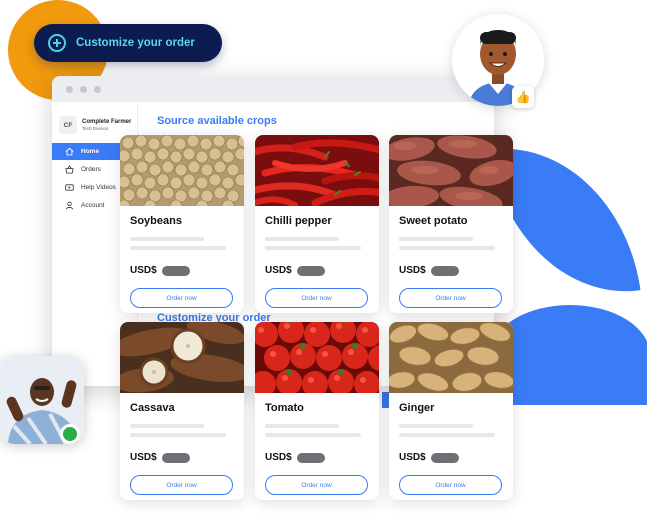 This screenshot has width=647, height=518. Describe the element at coordinates (523, 97) in the screenshot. I see `thumbs-up-icon: 👍` at that location.